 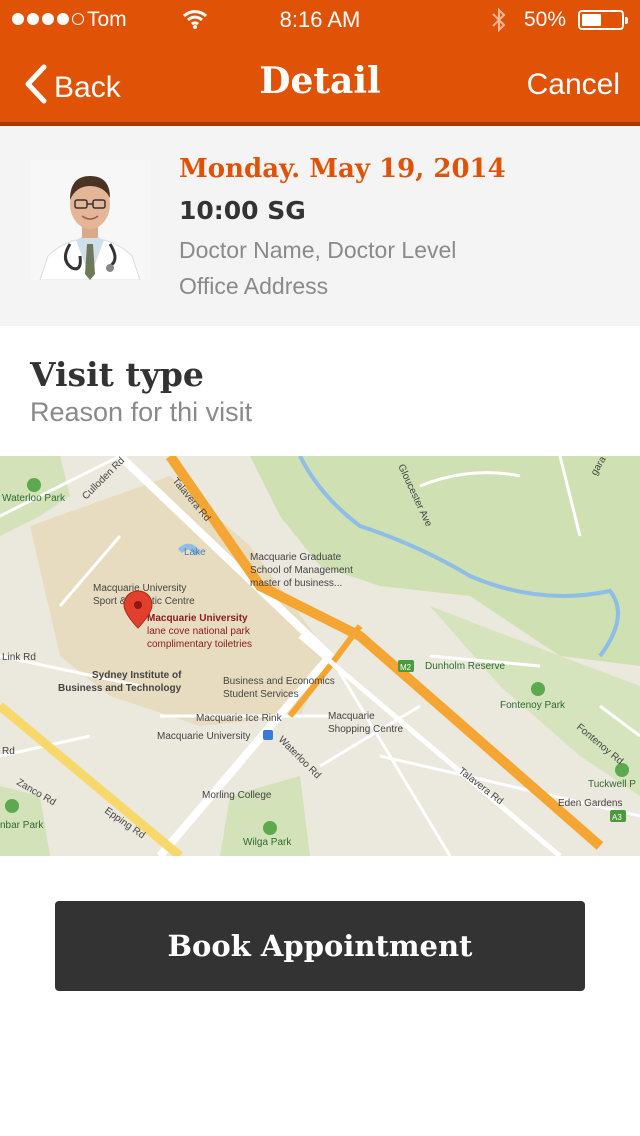 What do you see at coordinates (90, 220) in the screenshot?
I see `doctor-photo` at bounding box center [90, 220].